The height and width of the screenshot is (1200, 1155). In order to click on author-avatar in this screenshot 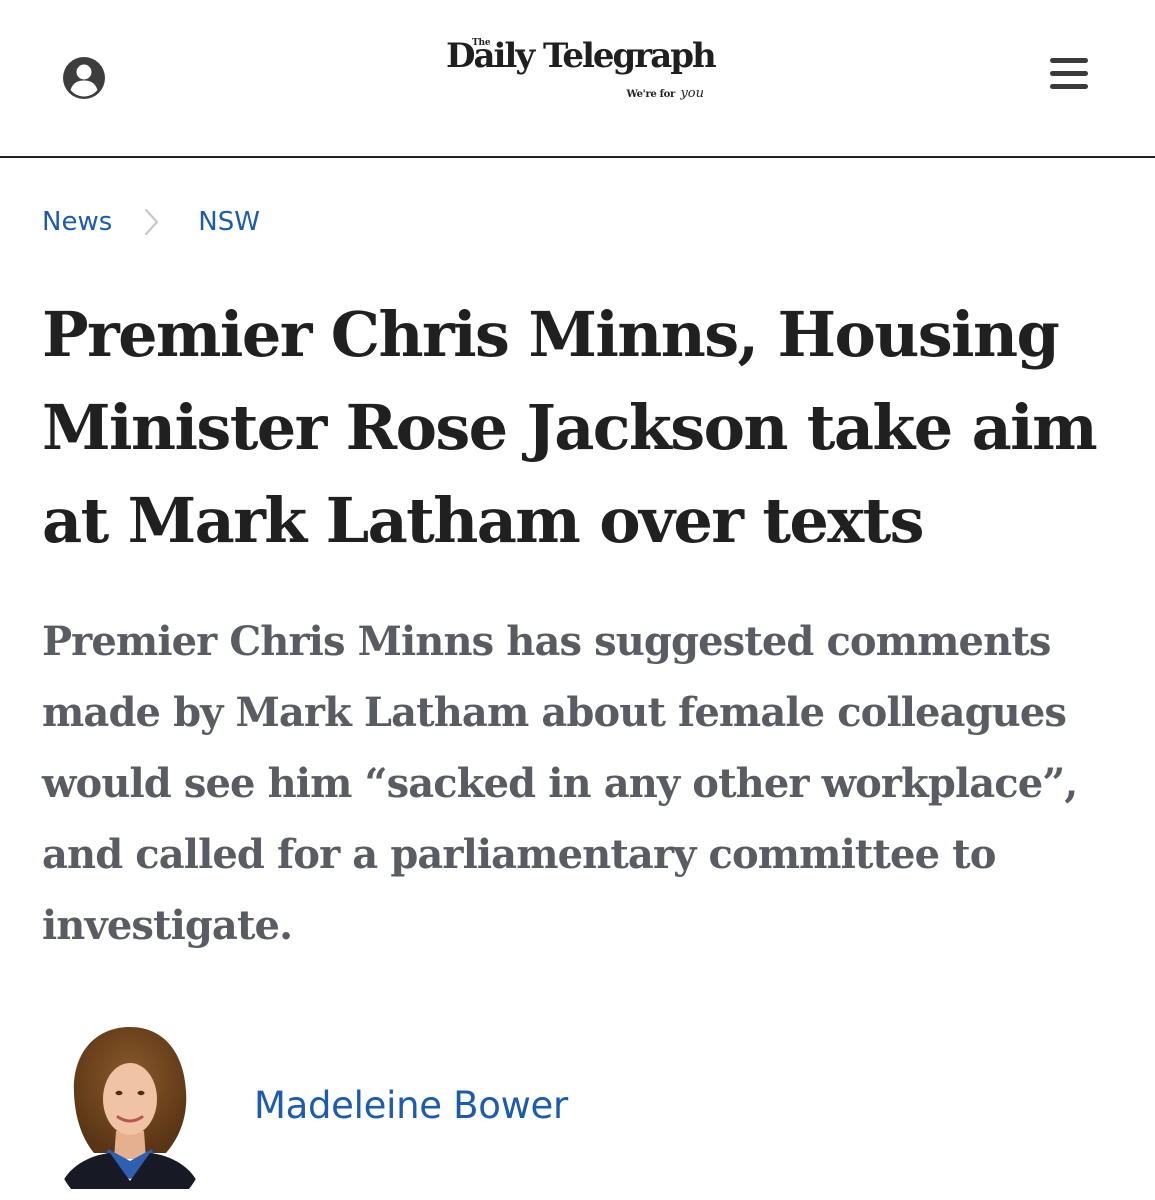, I will do `click(130, 1105)`.